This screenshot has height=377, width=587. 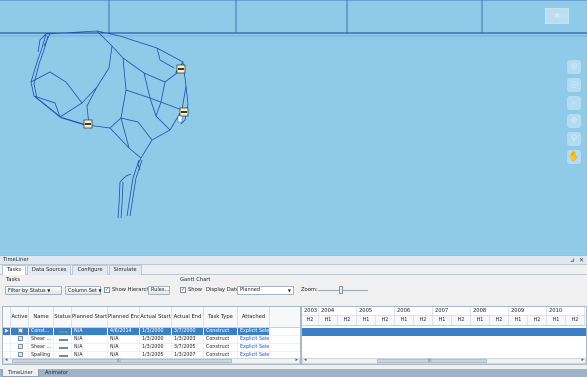 What do you see at coordinates (309, 290) in the screenshot?
I see `zoom-label: Zoom:` at bounding box center [309, 290].